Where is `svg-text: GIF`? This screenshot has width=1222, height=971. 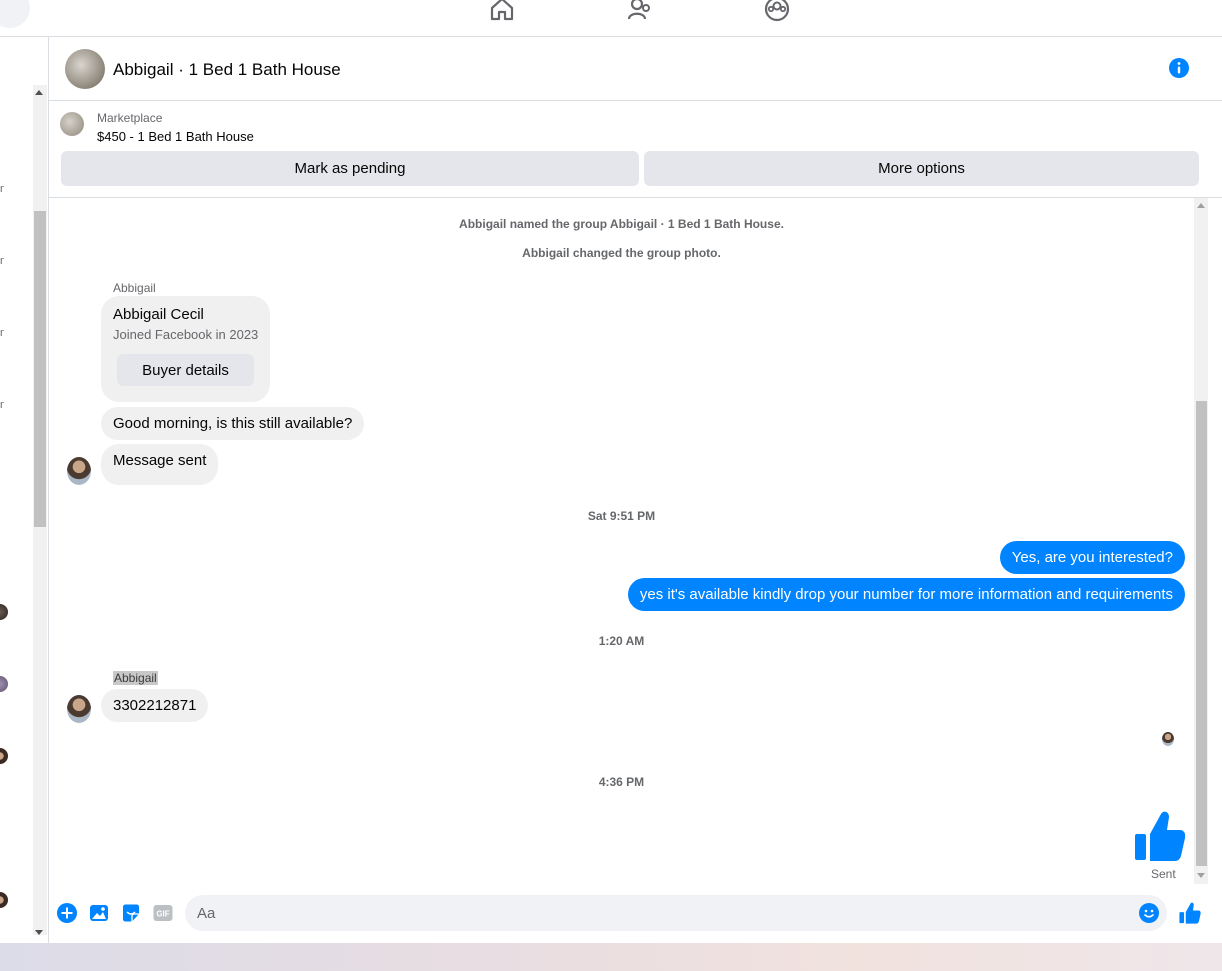
svg-text: GIF is located at coordinates (162, 914).